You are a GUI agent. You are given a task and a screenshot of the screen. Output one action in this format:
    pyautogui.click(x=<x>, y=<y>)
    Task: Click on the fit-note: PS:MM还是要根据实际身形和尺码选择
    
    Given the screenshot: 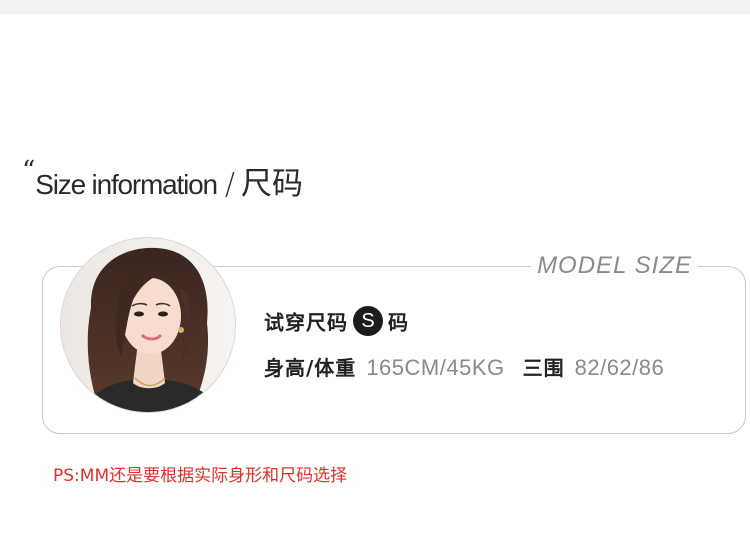 What is the action you would take?
    pyautogui.click(x=200, y=476)
    